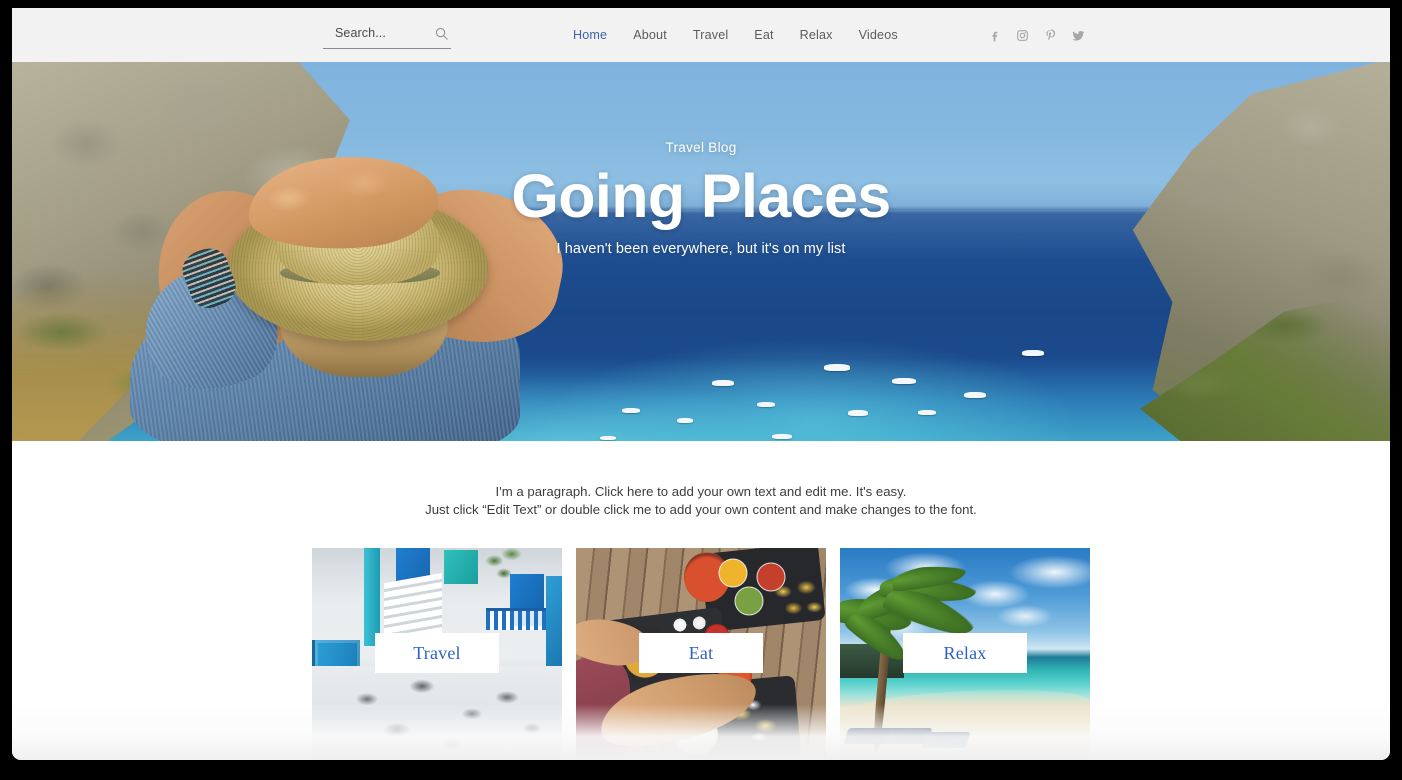  What do you see at coordinates (763, 35) in the screenshot?
I see `nav-item-eat: Eat` at bounding box center [763, 35].